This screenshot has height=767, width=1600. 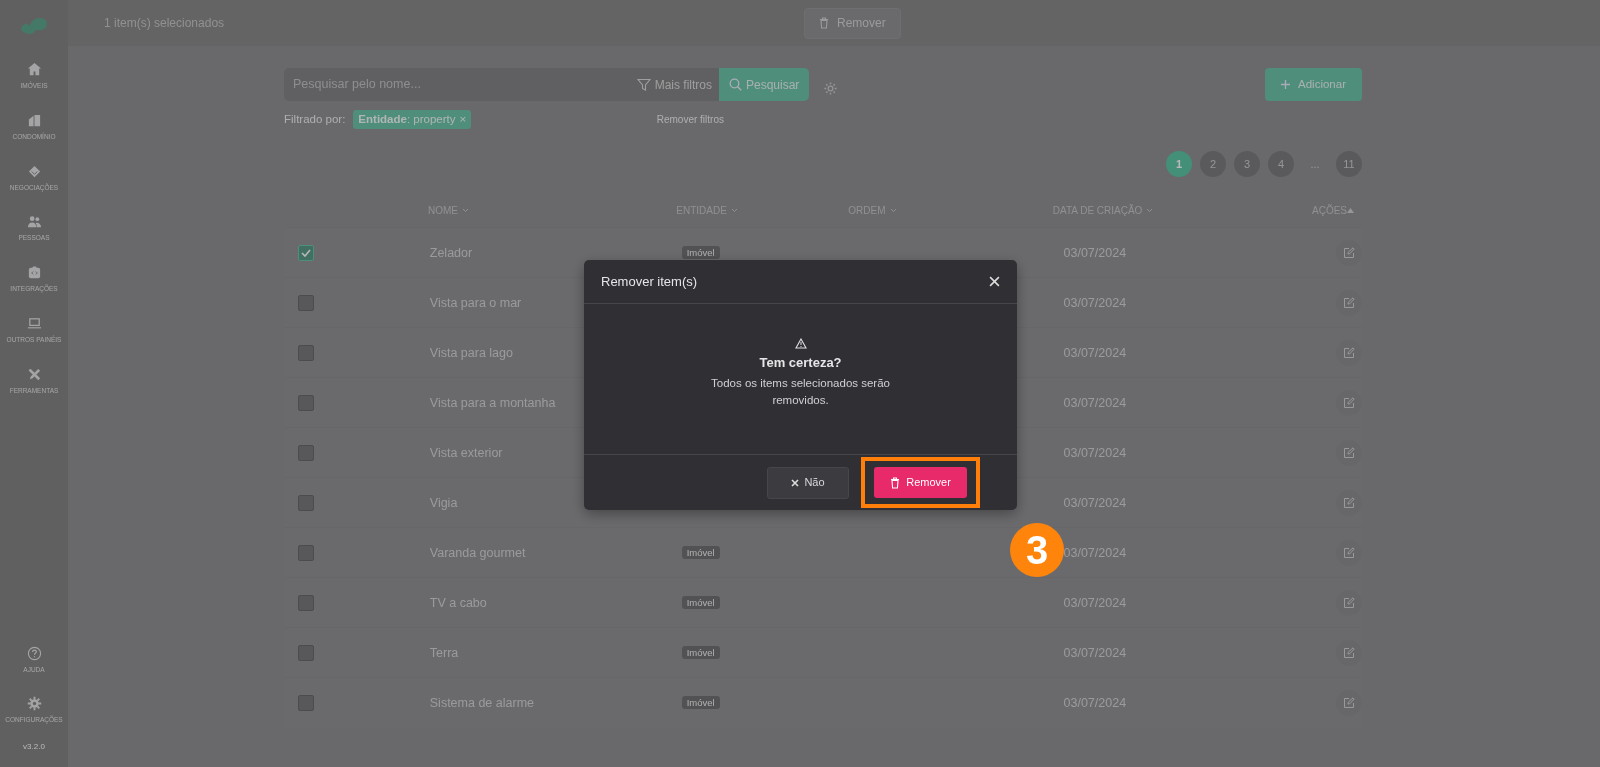 I want to click on filter-label: Filtrado por:, so click(x=315, y=119).